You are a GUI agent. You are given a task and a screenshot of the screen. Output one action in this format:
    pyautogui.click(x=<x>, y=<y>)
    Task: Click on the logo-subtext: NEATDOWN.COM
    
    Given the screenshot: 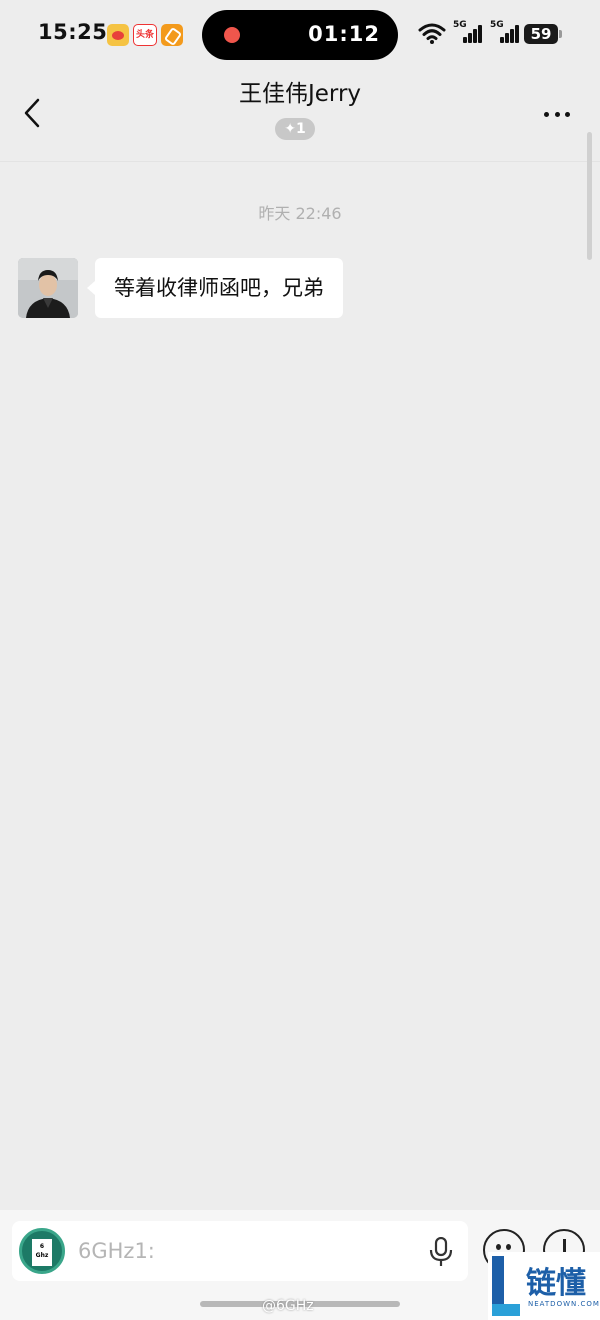 What is the action you would take?
    pyautogui.click(x=564, y=1304)
    